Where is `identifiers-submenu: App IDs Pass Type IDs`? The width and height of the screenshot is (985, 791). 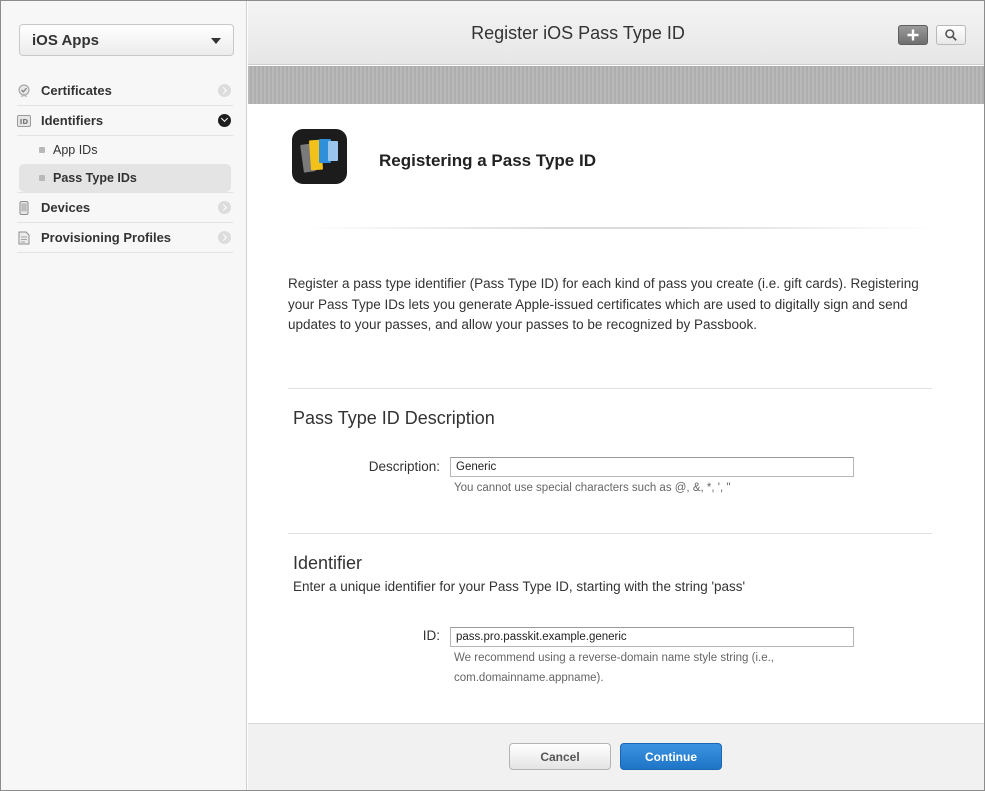 identifiers-submenu: App IDs Pass Type IDs is located at coordinates (125, 164).